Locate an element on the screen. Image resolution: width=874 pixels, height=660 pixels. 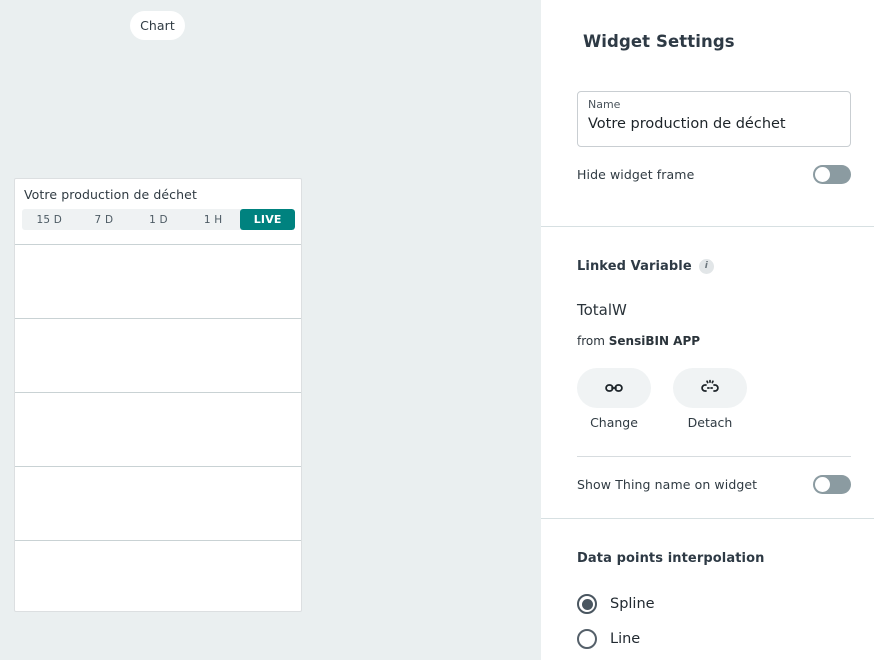
radio-dot is located at coordinates (587, 604).